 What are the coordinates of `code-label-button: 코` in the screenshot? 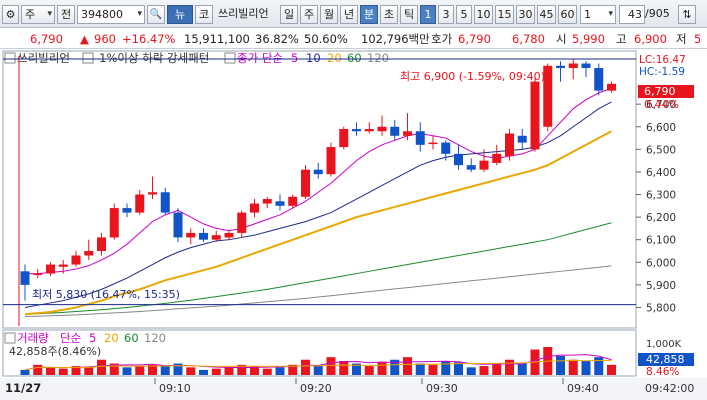 It's located at (204, 14).